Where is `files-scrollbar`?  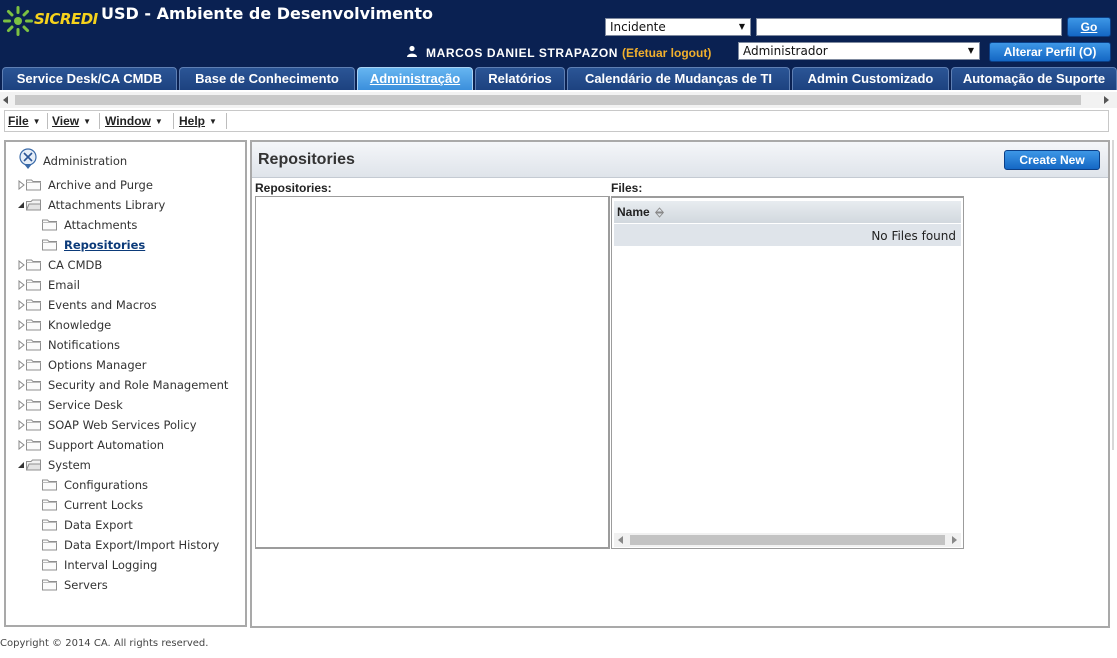
files-scrollbar is located at coordinates (787, 540).